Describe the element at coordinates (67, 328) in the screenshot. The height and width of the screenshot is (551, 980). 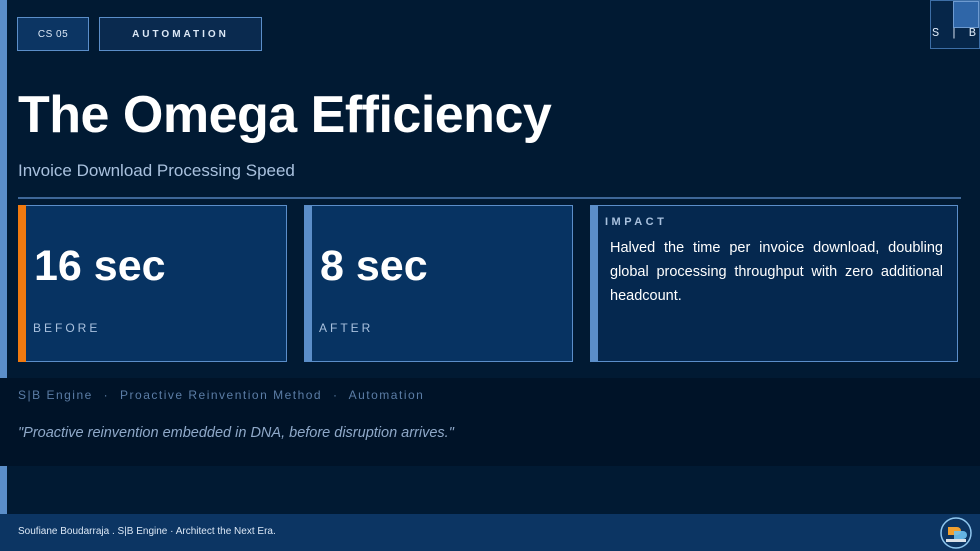
I see `before-label: BEFORE` at that location.